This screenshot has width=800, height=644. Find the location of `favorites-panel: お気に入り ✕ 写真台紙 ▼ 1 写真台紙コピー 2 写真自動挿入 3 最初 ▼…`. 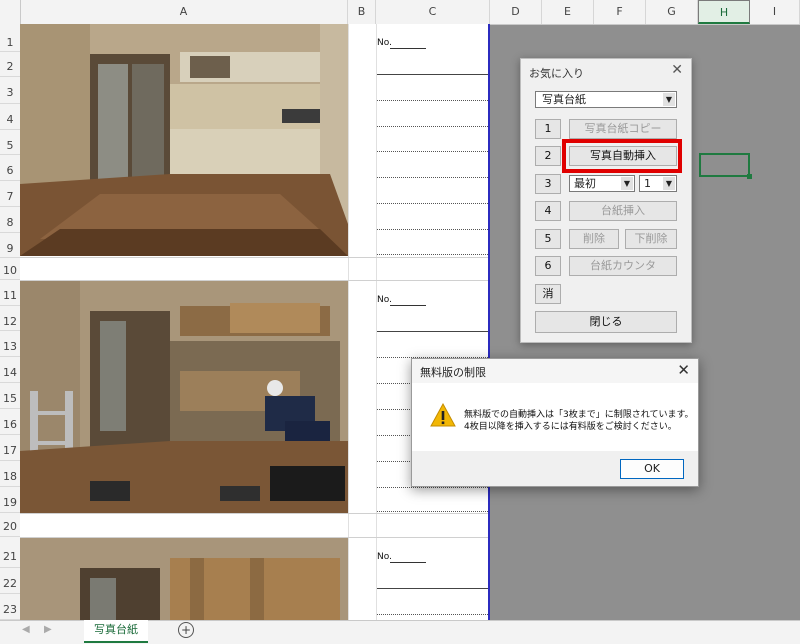

favorites-panel: お気に入り ✕ 写真台紙 ▼ 1 写真台紙コピー 2 写真自動挿入 3 最初 ▼… is located at coordinates (606, 200).